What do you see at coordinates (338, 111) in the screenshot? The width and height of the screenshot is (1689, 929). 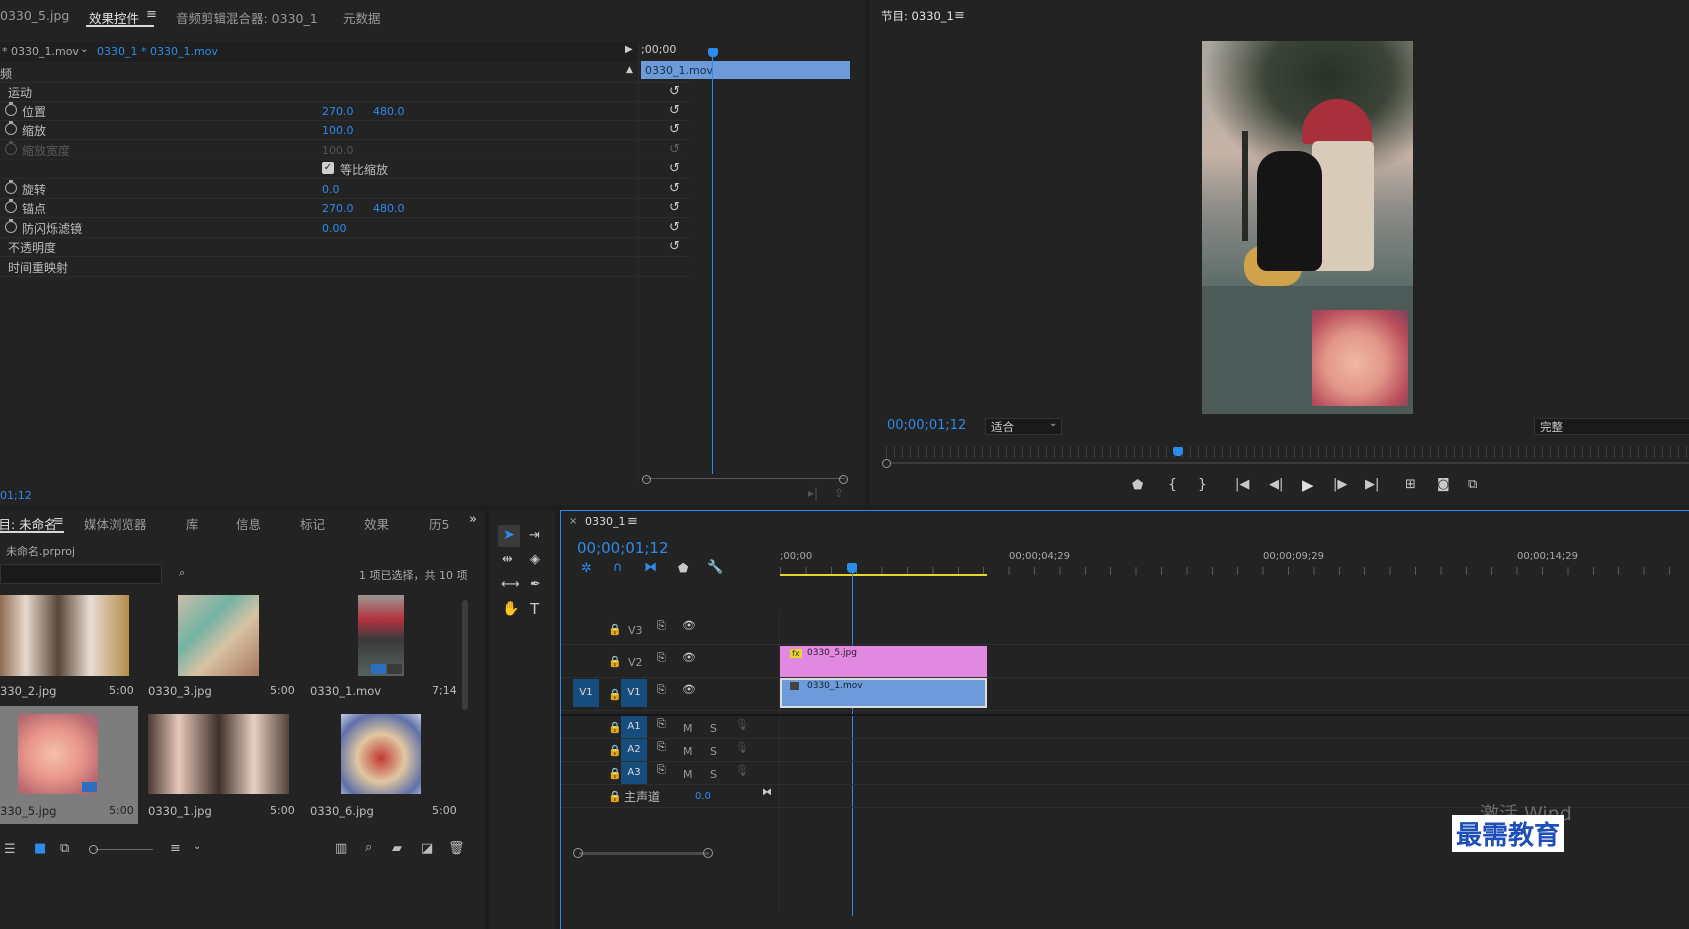 I see `position-x-value: 270.0` at bounding box center [338, 111].